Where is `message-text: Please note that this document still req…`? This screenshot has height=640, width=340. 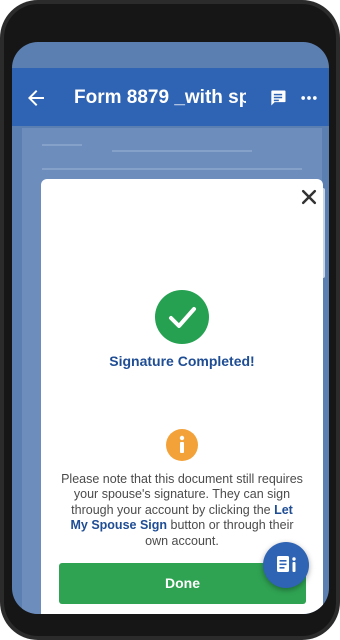
message-text: Please note that this document still req… is located at coordinates (182, 494).